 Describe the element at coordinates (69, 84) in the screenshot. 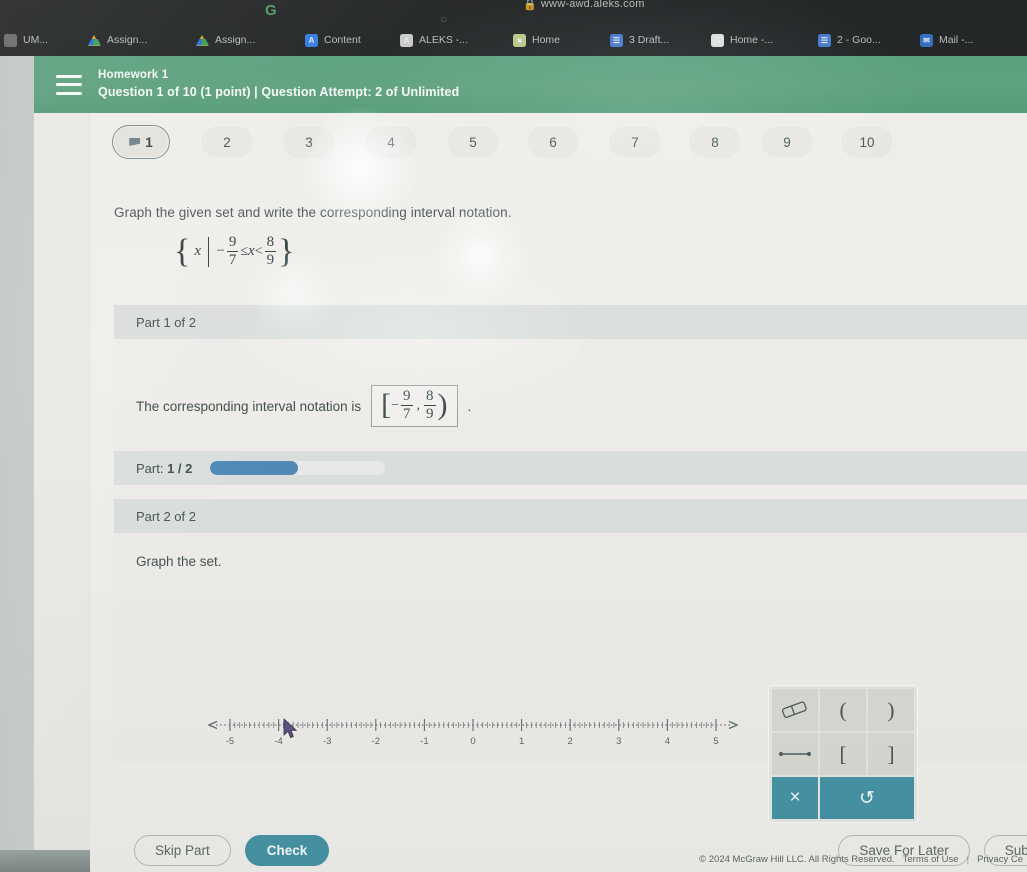

I see `hamburger-icon` at that location.